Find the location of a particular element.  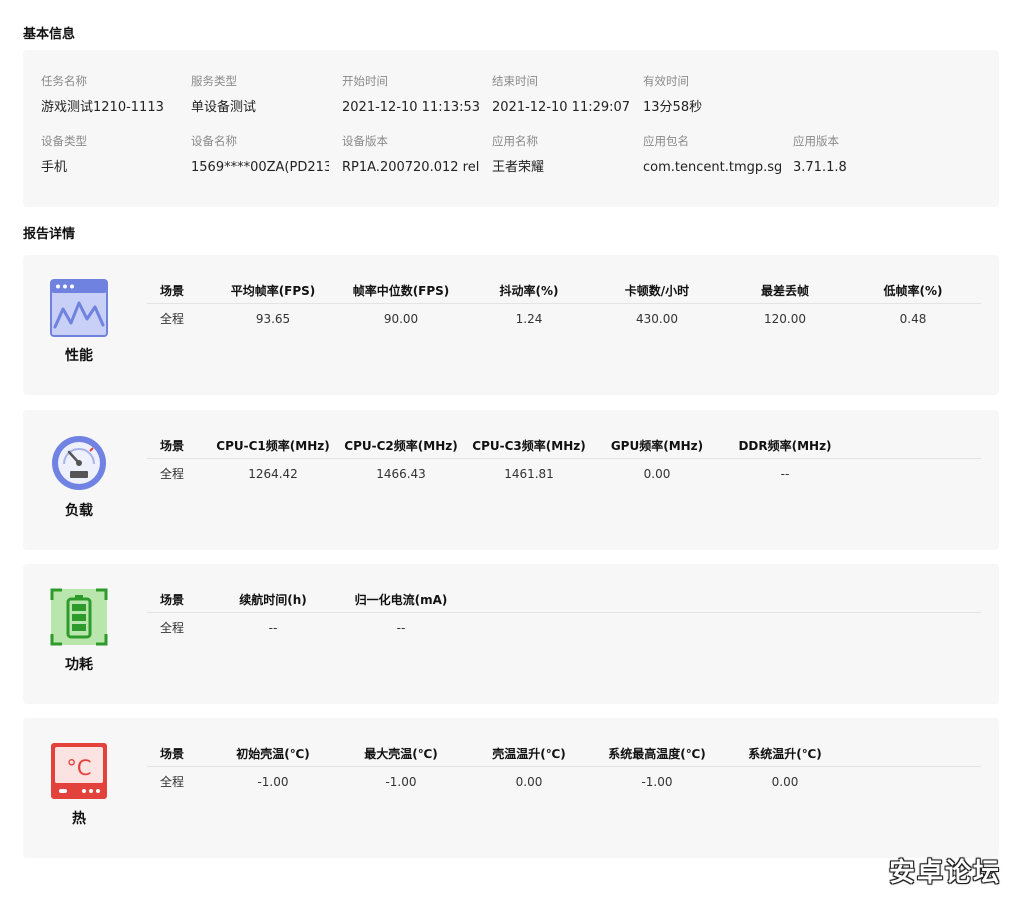

device-name-label: 设备名称 is located at coordinates (214, 141).